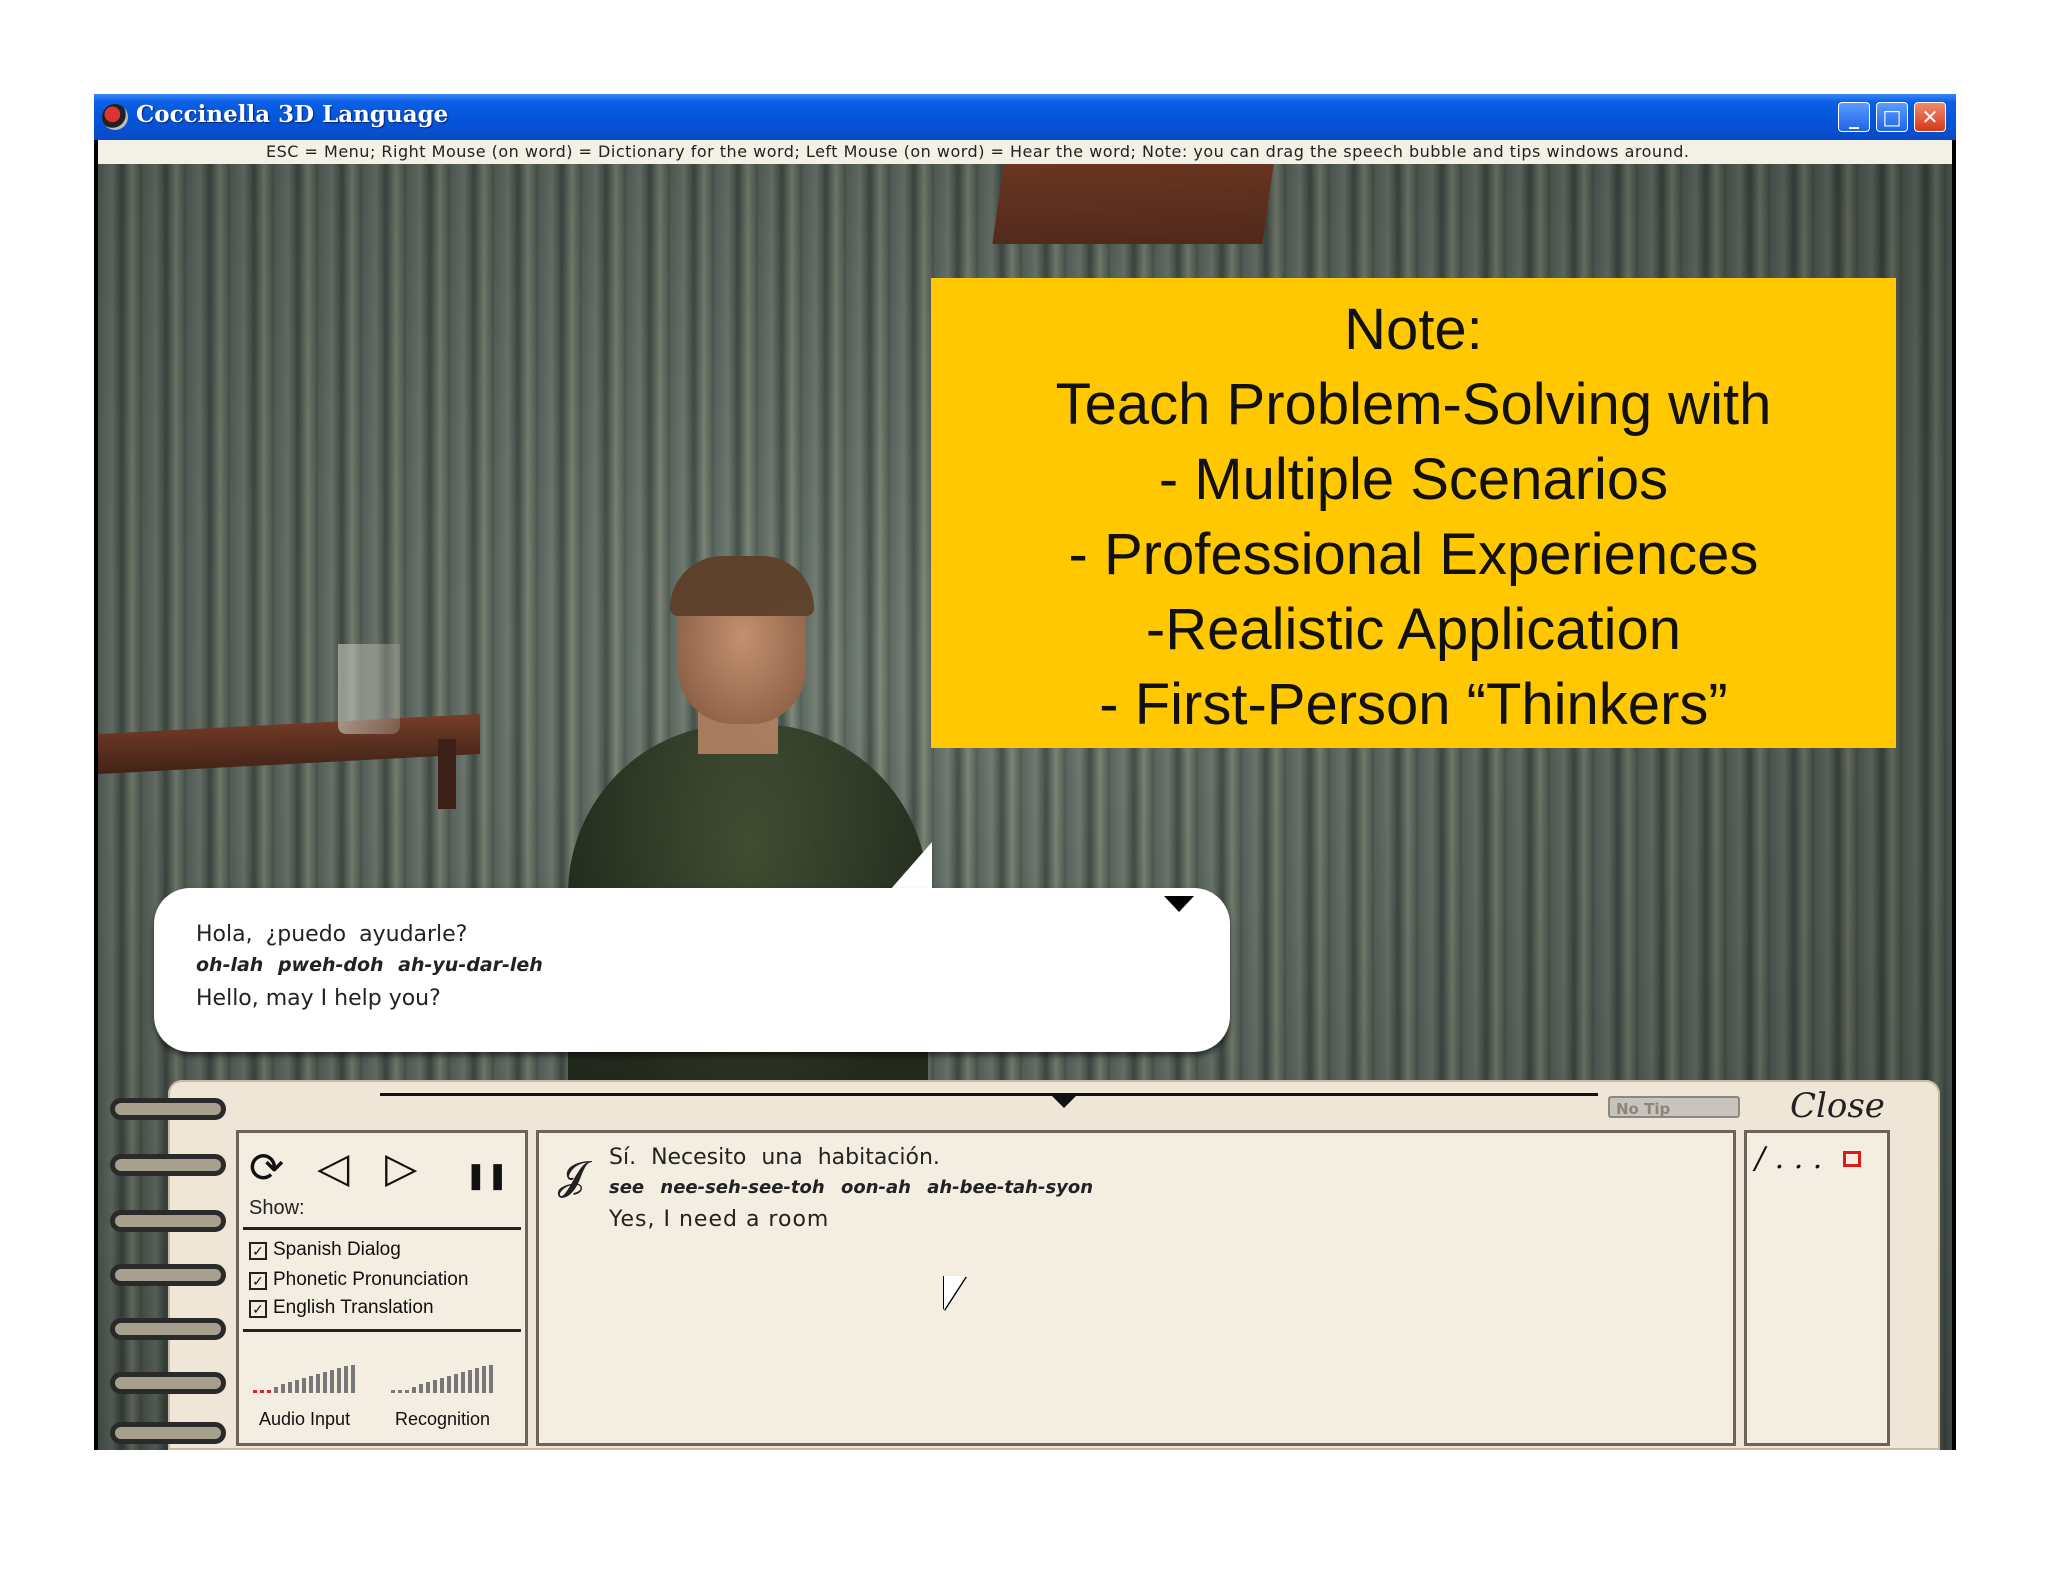 The width and height of the screenshot is (2048, 1582). What do you see at coordinates (1413, 629) in the screenshot?
I see `note-line: -Realistic Application` at bounding box center [1413, 629].